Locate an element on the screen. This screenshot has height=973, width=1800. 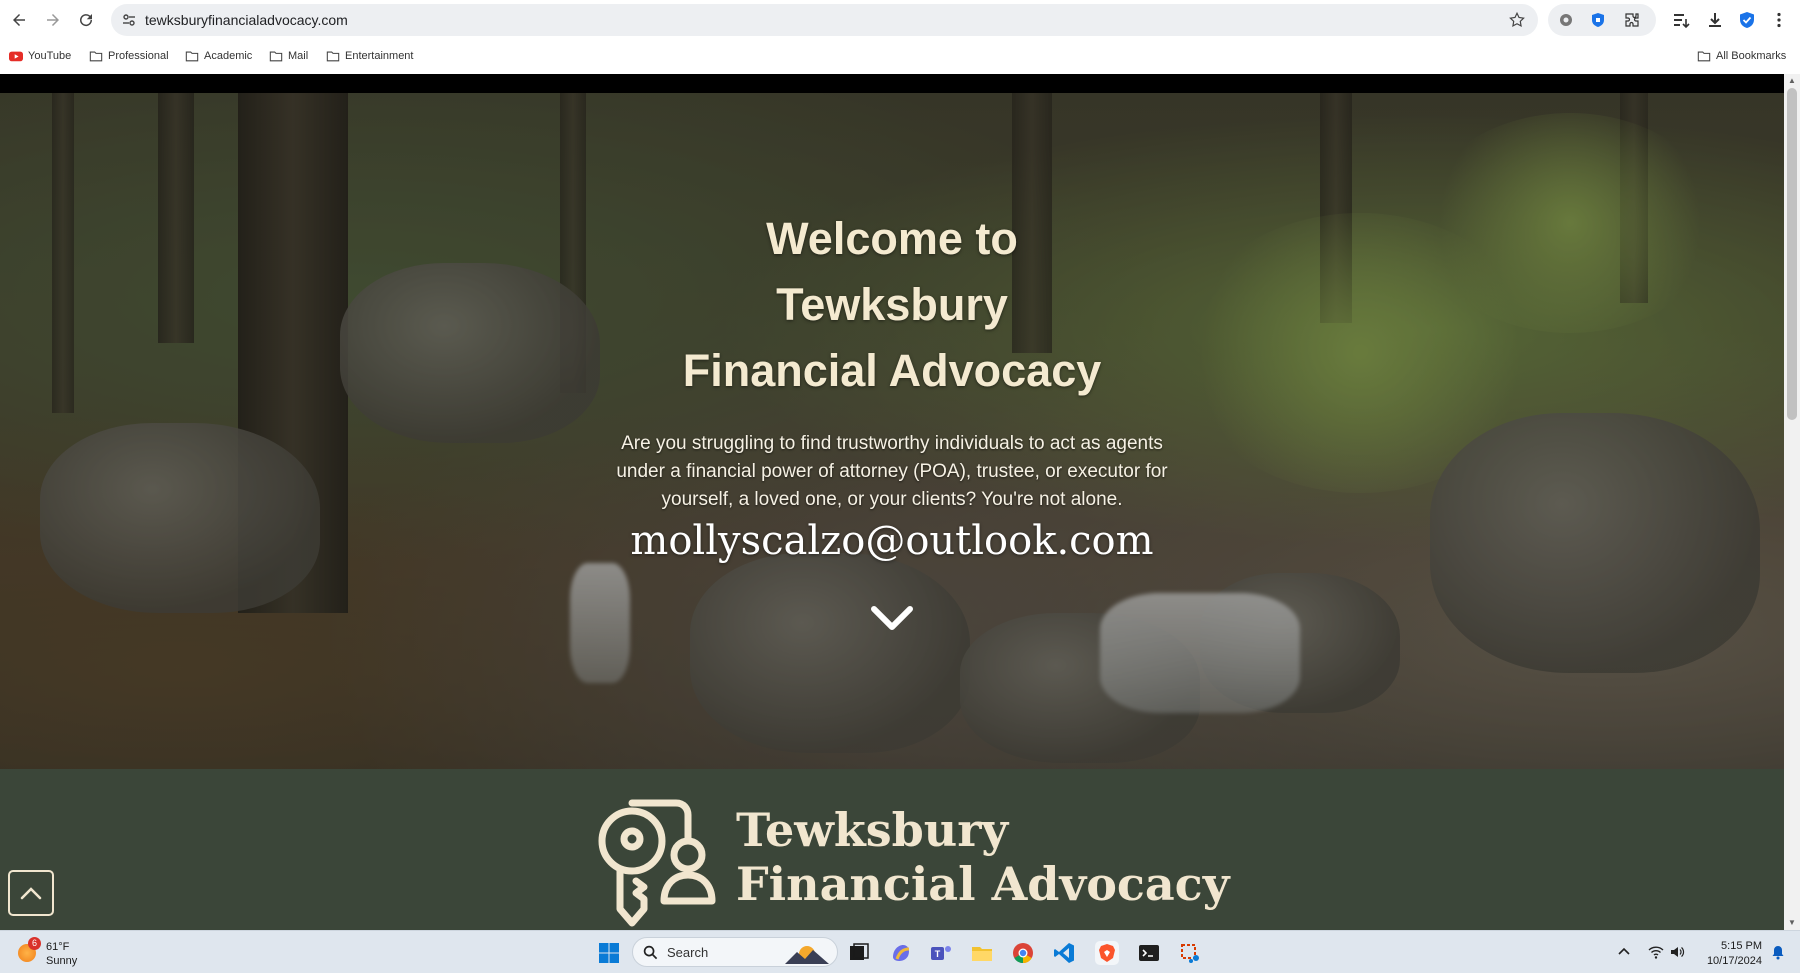
bookmark-star-icon is located at coordinates (1517, 20).